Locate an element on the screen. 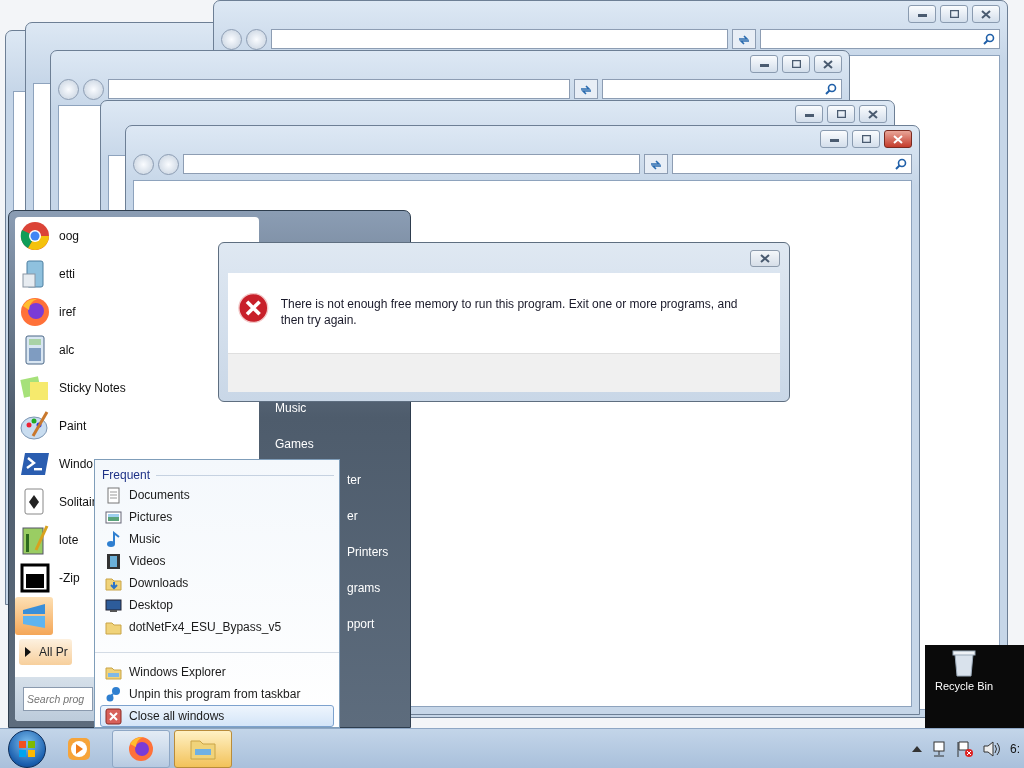  program-item: etti is located at coordinates (46, 274).